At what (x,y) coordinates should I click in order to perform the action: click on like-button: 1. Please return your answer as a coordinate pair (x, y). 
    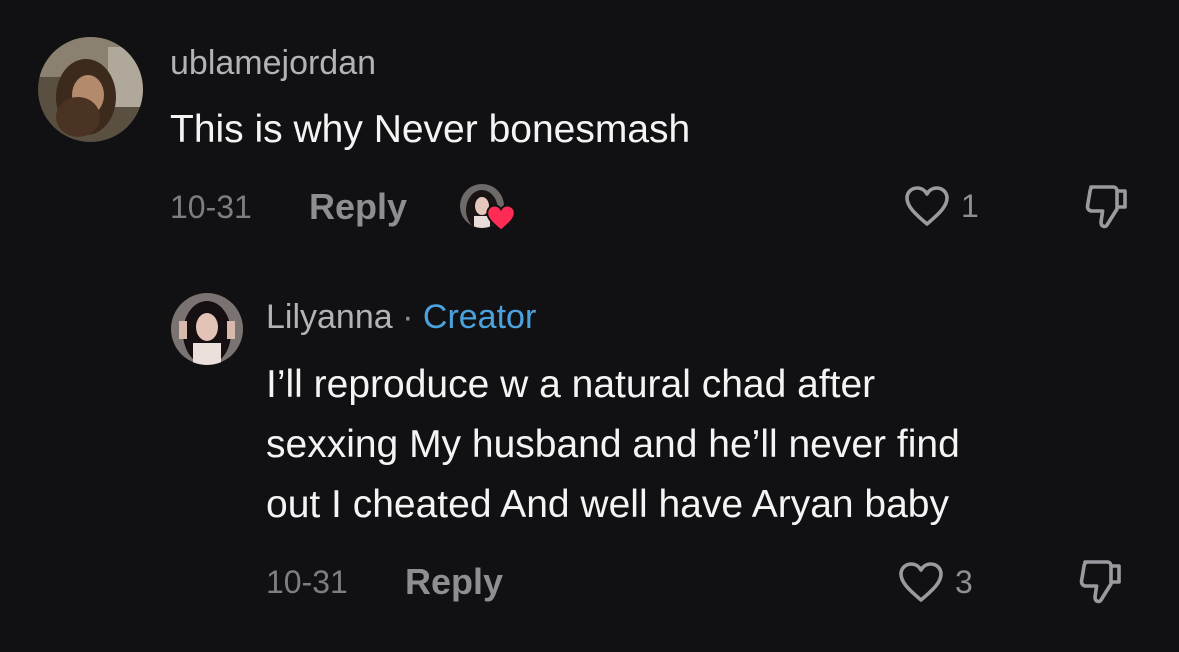
    Looking at the image, I should click on (941, 206).